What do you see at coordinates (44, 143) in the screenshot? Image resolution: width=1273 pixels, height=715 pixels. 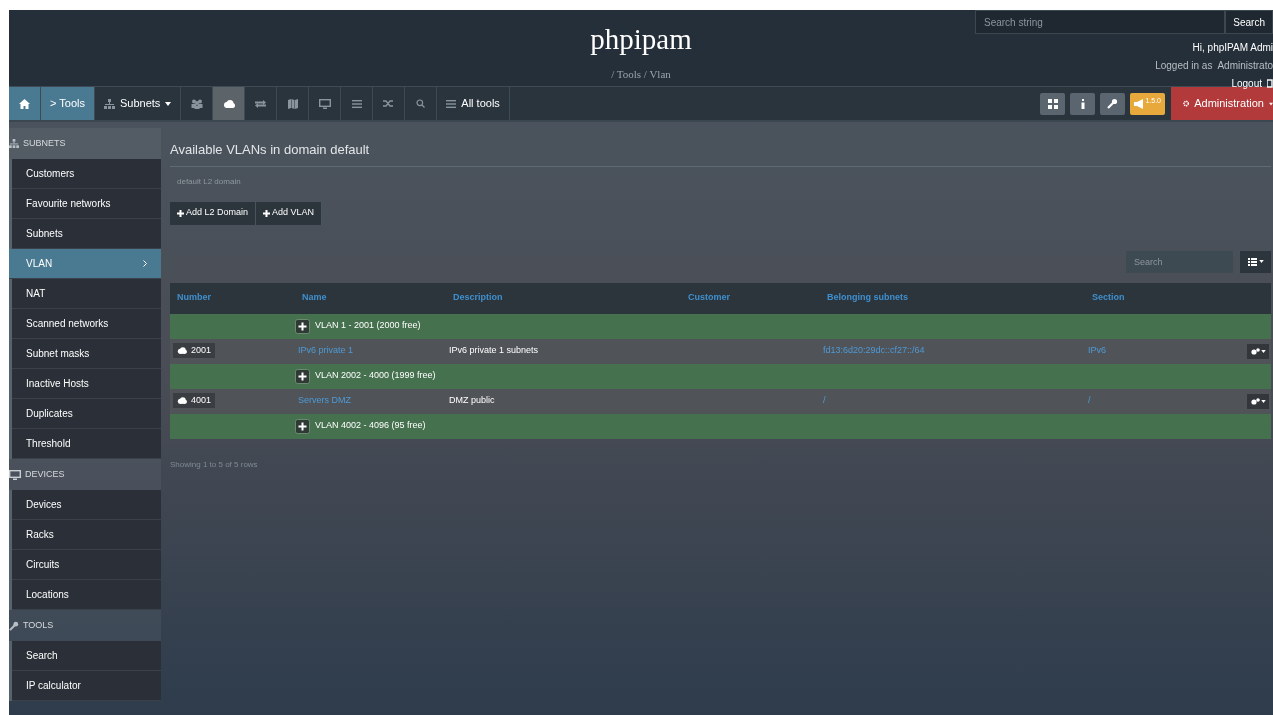 I see `section-heading: SUBNETS` at bounding box center [44, 143].